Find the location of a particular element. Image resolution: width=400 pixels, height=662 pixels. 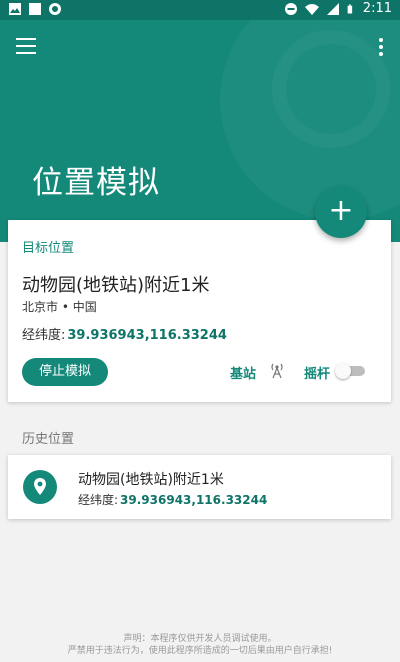

history-place-name: 动物园(地铁站)附近1米 is located at coordinates (151, 480).